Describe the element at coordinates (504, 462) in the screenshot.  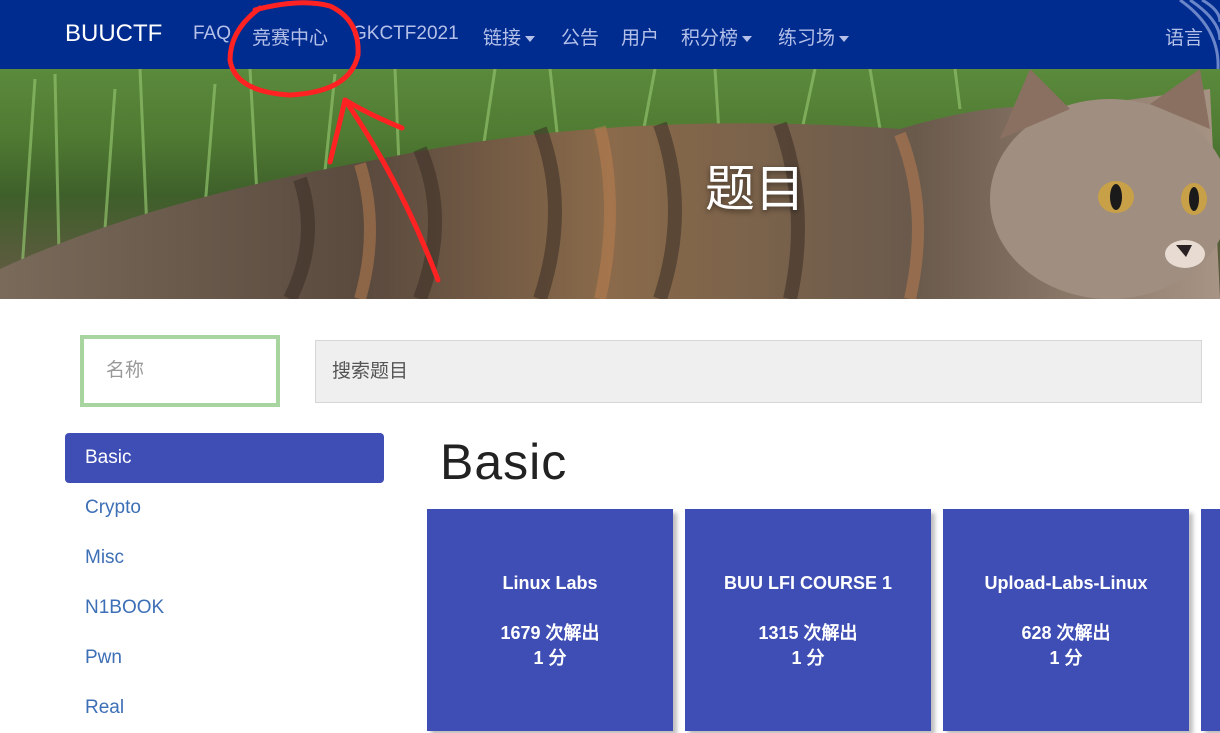
I see `section-title: Basic` at that location.